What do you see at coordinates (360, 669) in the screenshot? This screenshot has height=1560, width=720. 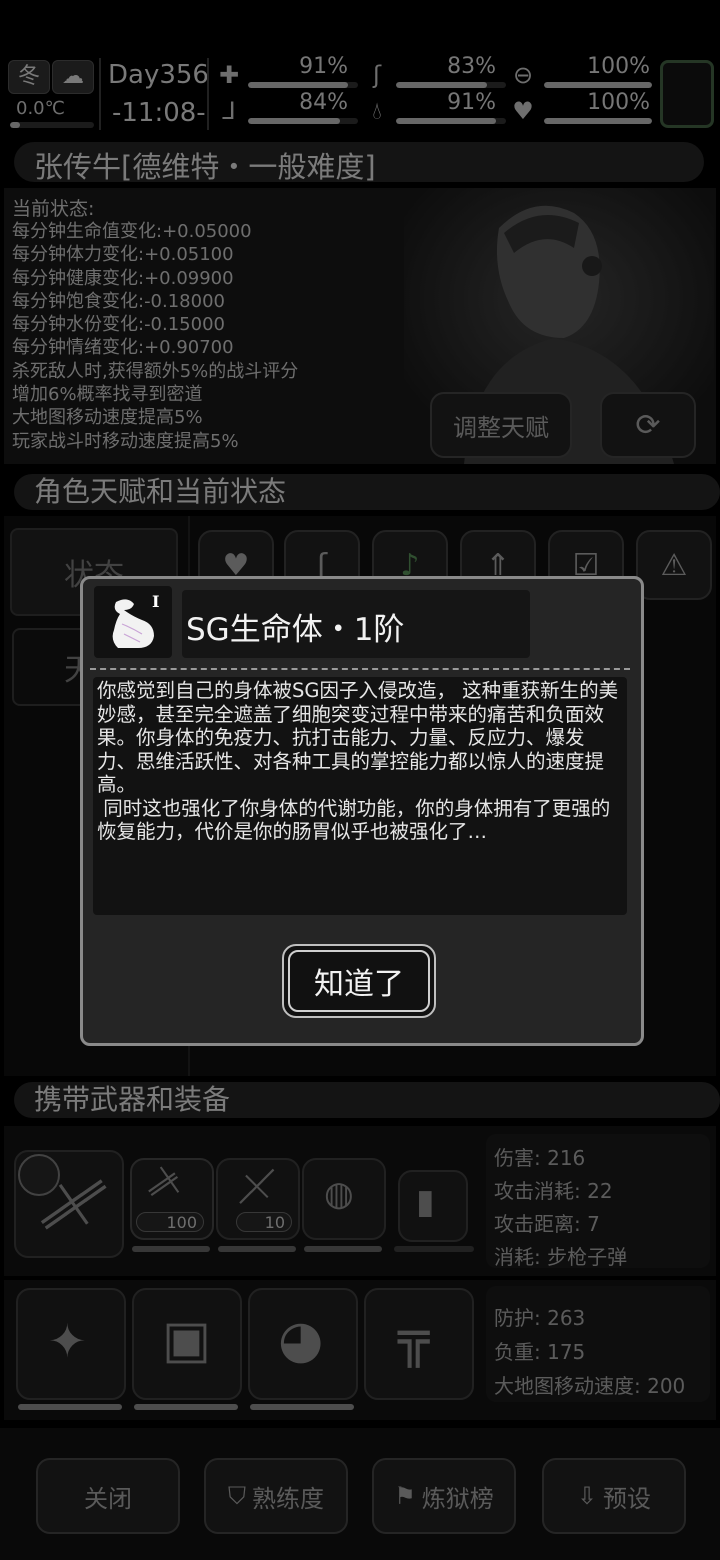 I see `modal-divider` at bounding box center [360, 669].